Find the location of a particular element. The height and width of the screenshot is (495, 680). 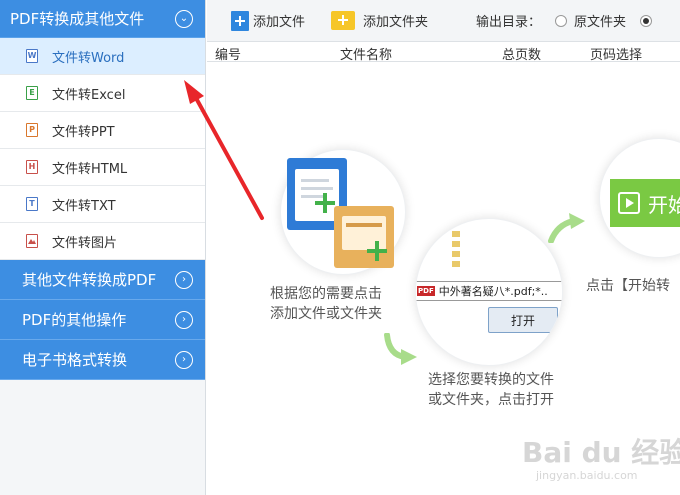

sidebar-item-to-ppt: P 文件转PPT is located at coordinates (102, 130).